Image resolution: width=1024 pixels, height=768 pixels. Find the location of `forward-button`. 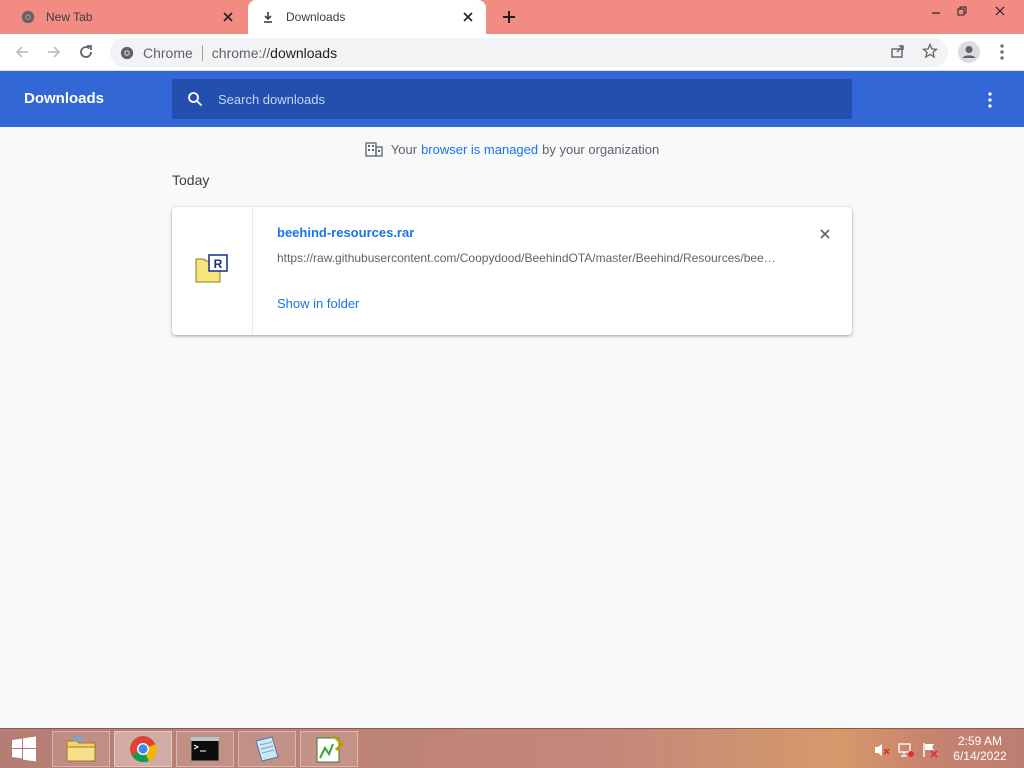

forward-button is located at coordinates (54, 52).